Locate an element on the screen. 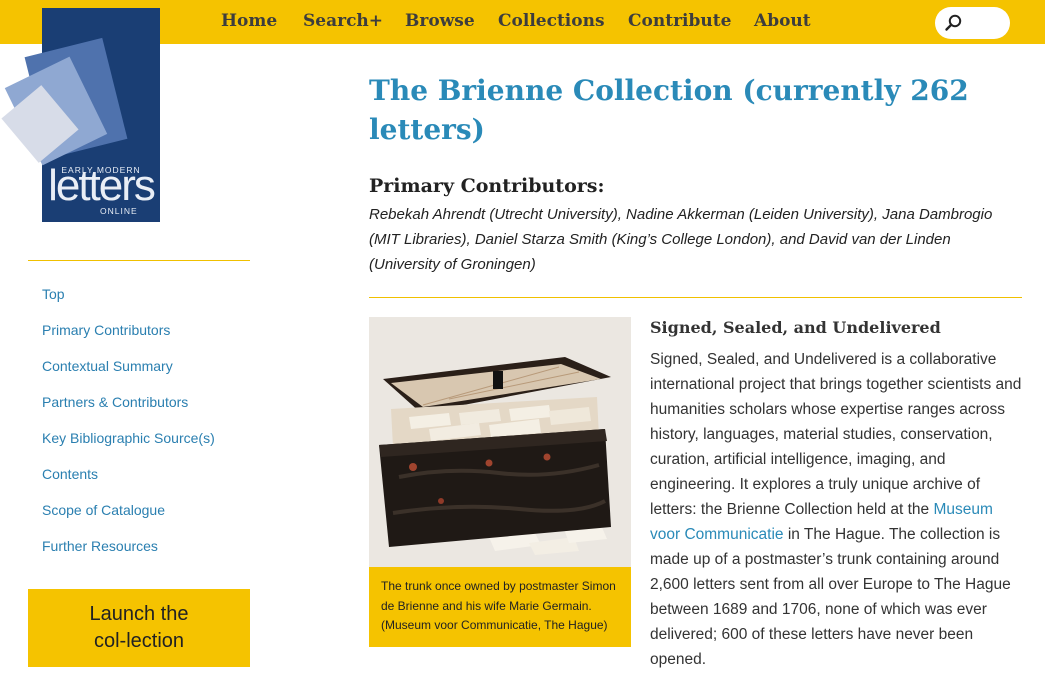 This screenshot has height=680, width=1045. nav-about: About is located at coordinates (782, 21).